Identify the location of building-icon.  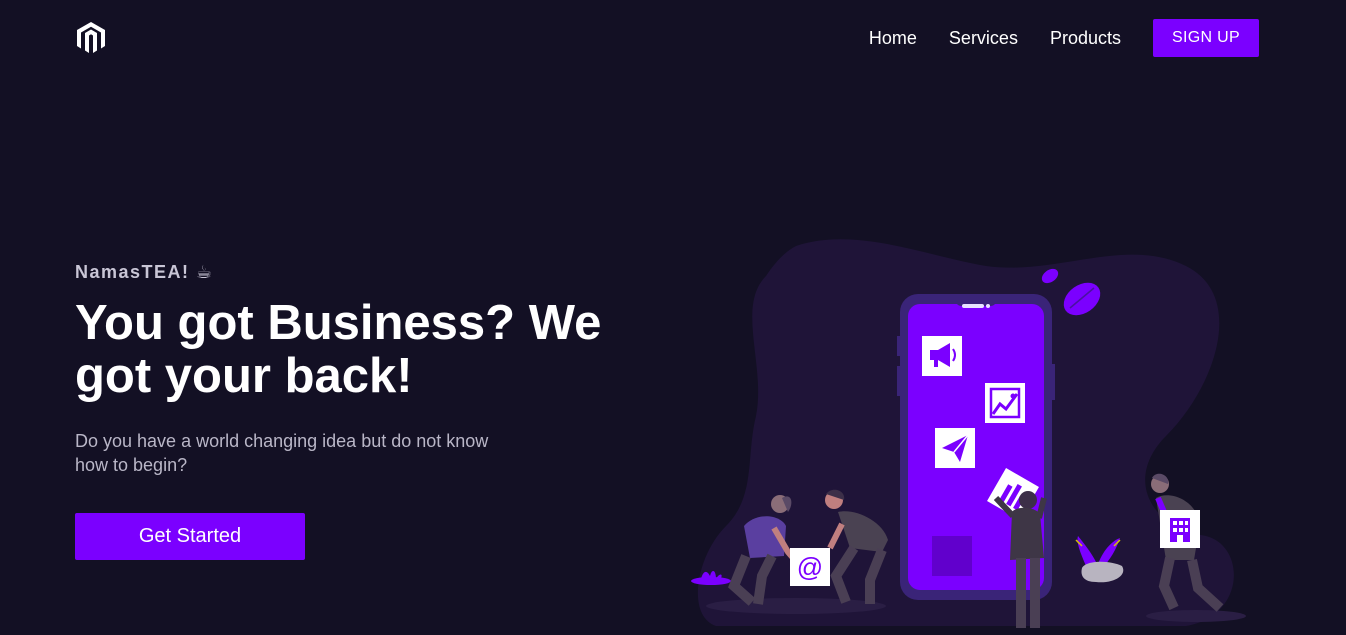
(1180, 529).